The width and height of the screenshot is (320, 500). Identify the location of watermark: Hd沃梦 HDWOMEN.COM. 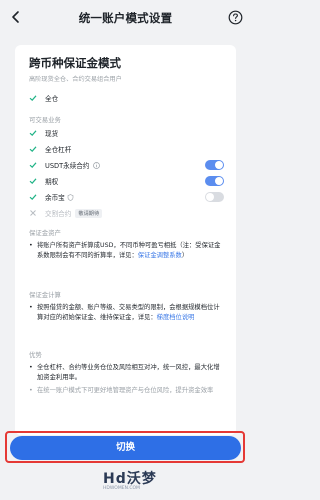
(138, 483).